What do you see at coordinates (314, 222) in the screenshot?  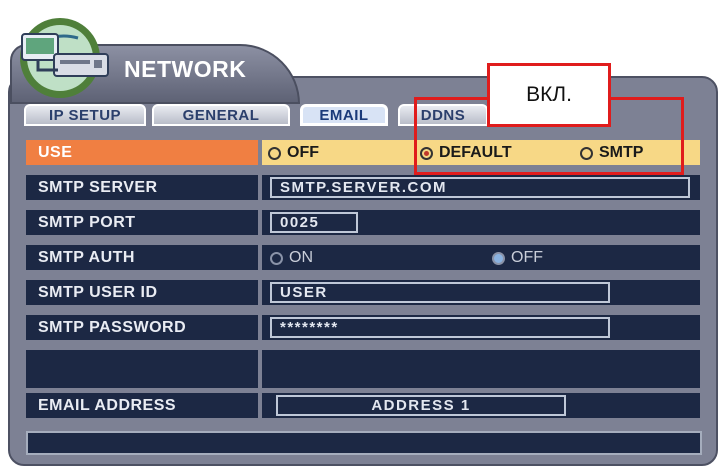 I see `smtp-port-field: 0025` at bounding box center [314, 222].